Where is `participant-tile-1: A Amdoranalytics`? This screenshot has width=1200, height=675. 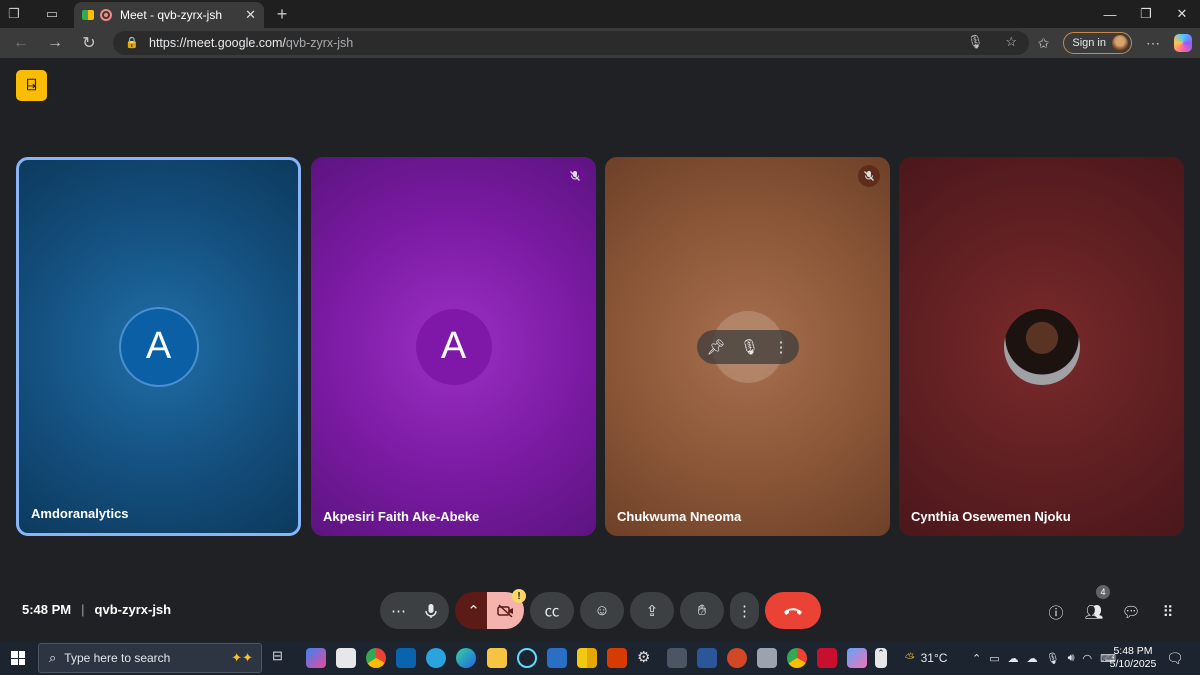 participant-tile-1: A Amdoranalytics is located at coordinates (158, 346).